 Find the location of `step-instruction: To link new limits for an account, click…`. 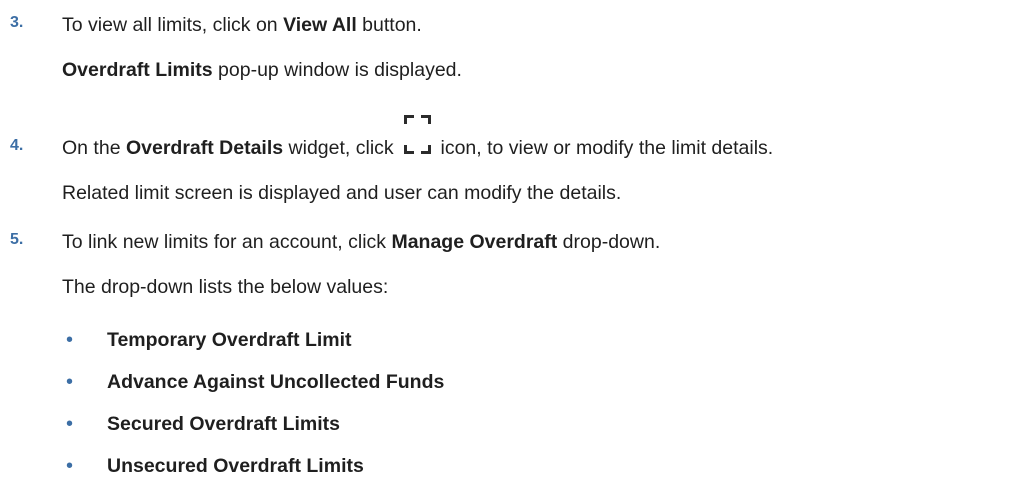

step-instruction: To link new limits for an account, click… is located at coordinates (361, 242).